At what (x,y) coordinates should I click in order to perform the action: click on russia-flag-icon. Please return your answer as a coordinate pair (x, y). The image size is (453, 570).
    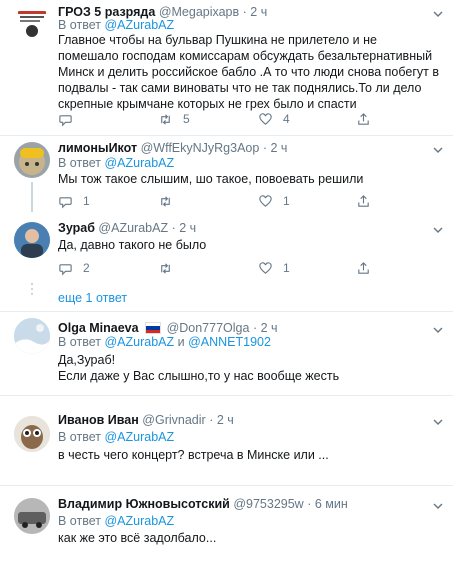
    Looking at the image, I should click on (153, 328).